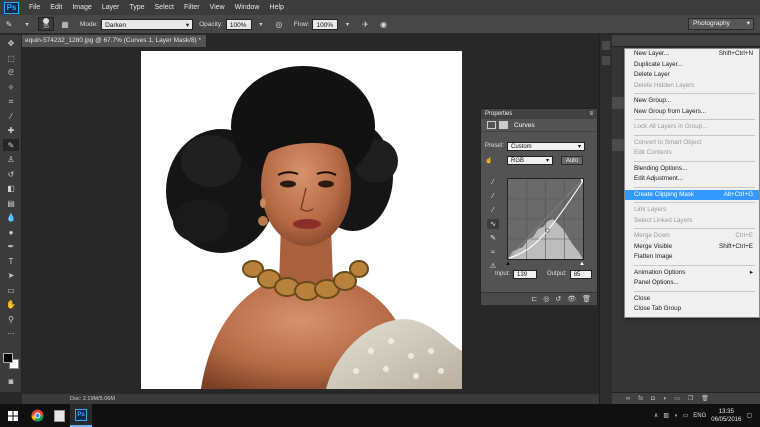  Describe the element at coordinates (37, 415) in the screenshot. I see `chrome-icon` at that location.